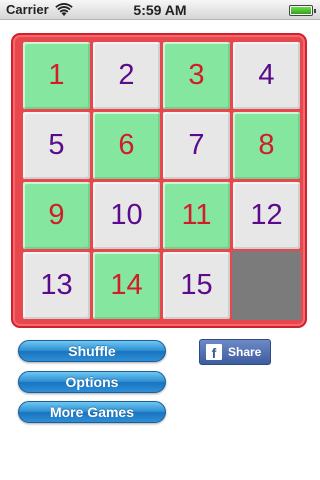 This screenshot has width=320, height=480. Describe the element at coordinates (196, 75) in the screenshot. I see `tile-3: 3` at that location.